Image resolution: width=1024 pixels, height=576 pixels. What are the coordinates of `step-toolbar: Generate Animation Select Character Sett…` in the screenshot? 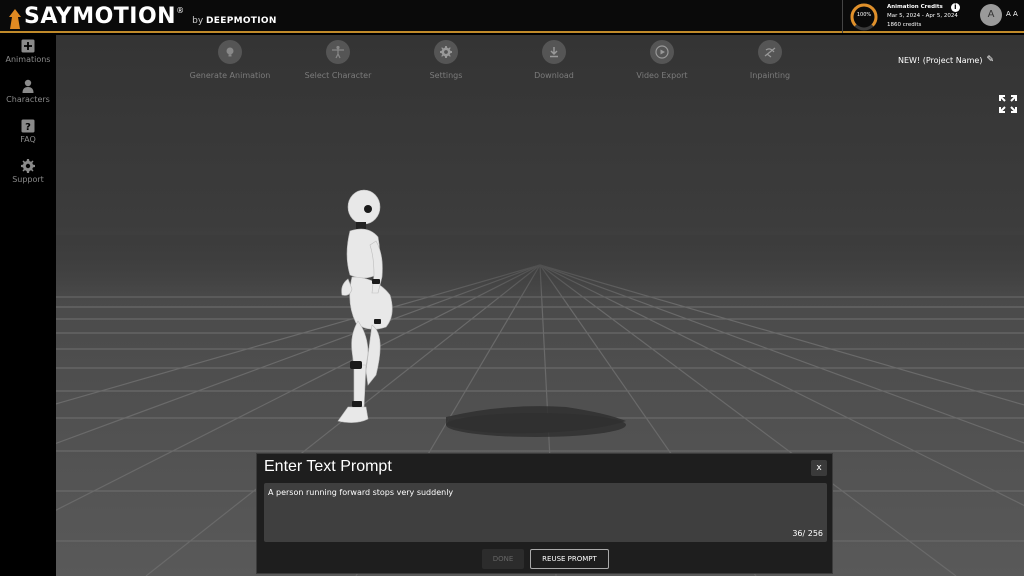 It's located at (500, 65).